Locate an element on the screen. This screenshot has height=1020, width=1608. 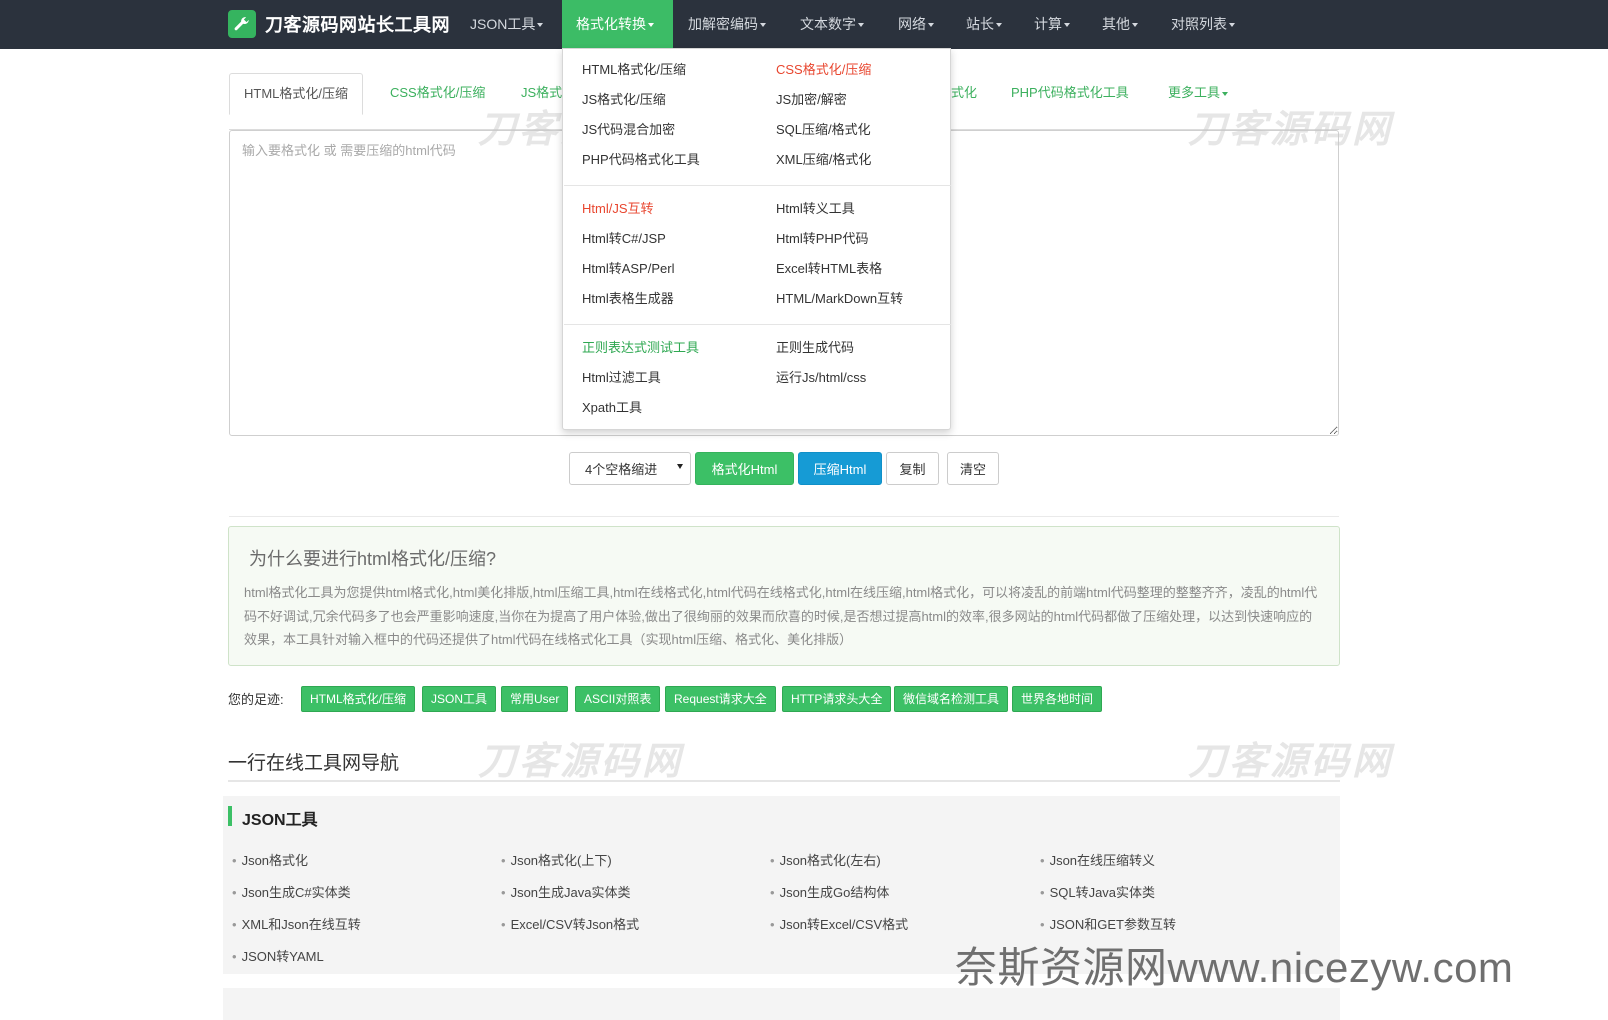
brand-logo: 刀客源码网站长工具网 is located at coordinates (339, 24).